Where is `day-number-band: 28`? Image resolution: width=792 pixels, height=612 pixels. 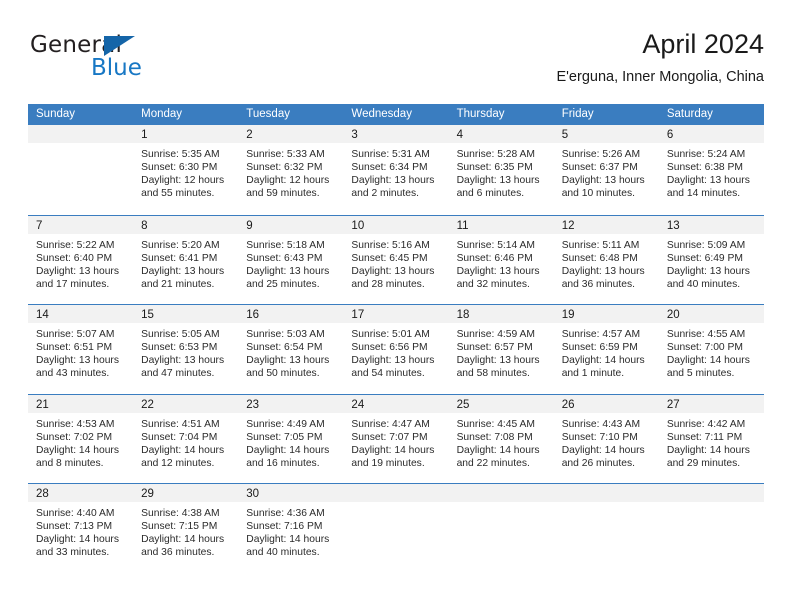
day-number-band: 28 is located at coordinates (81, 493).